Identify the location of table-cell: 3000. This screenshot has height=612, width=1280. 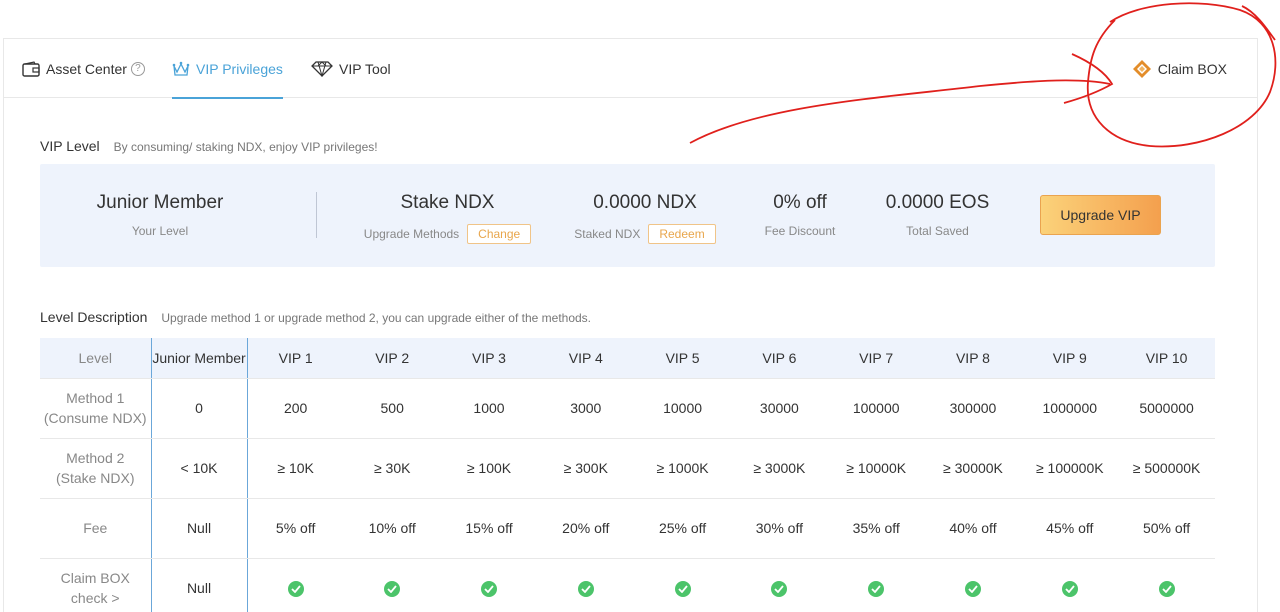
(586, 408).